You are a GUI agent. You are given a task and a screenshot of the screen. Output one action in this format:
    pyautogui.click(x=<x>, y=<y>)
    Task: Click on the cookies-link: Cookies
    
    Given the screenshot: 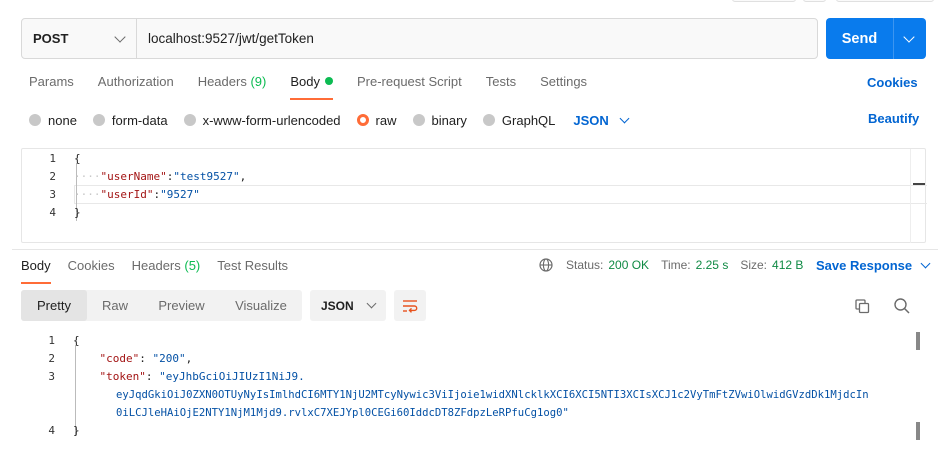 What is the action you would take?
    pyautogui.click(x=892, y=82)
    